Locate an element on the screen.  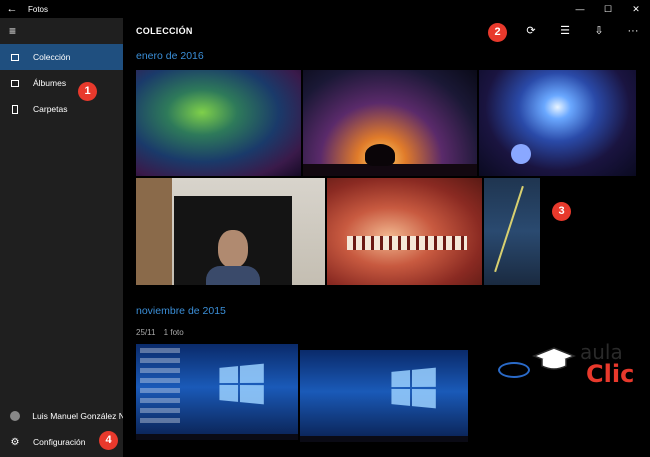
section-title-jan-2016: enero de 2016 is located at coordinates (170, 56).